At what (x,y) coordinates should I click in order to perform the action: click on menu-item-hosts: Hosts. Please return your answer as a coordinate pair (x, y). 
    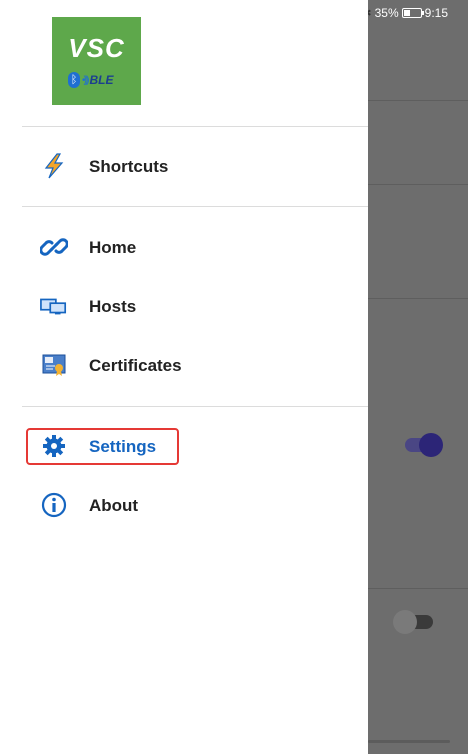
    Looking at the image, I should click on (195, 306).